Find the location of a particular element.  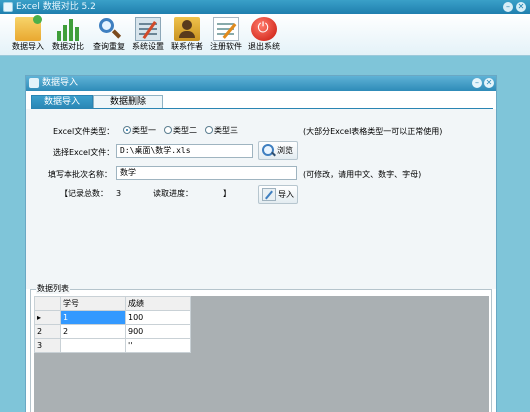

radio-type-1-label: 类型一 is located at coordinates (144, 130).